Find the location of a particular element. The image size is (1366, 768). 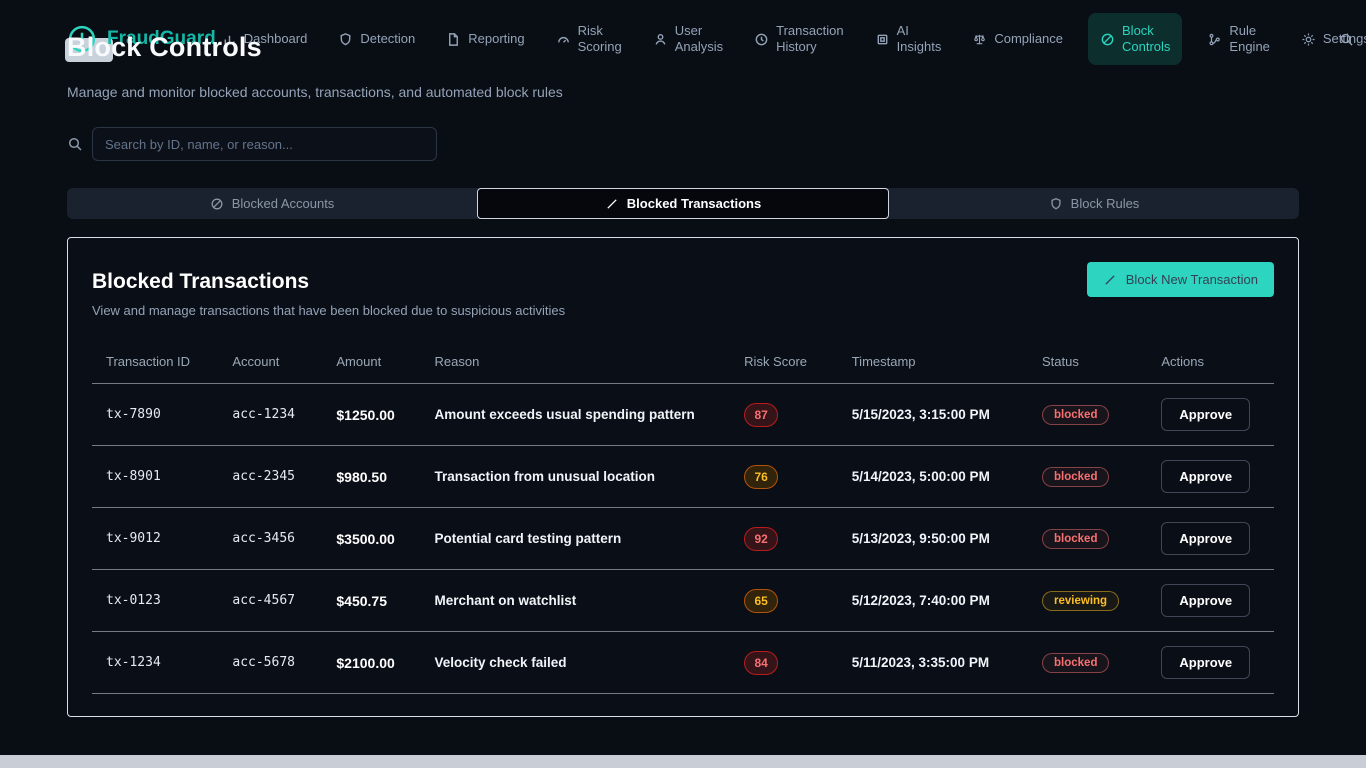

amount: $1250.00 is located at coordinates (377, 414).